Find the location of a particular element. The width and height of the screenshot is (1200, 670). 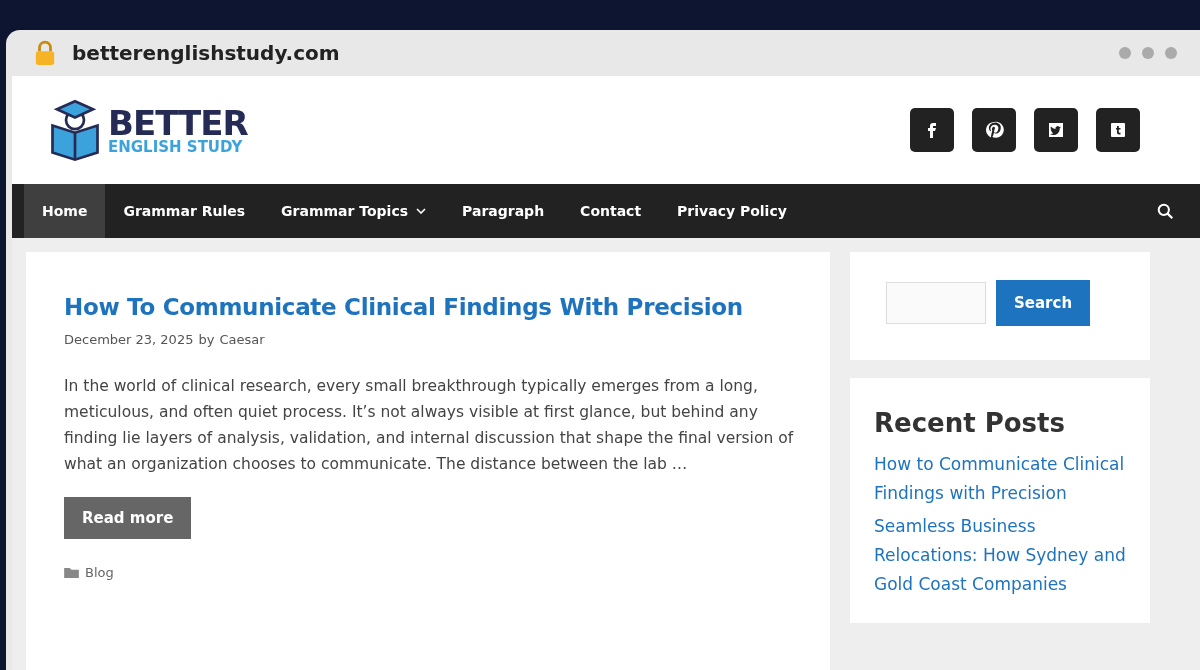

recent-post-link: How to Communicate Clinical Findings with Precision is located at coordinates (1000, 479).